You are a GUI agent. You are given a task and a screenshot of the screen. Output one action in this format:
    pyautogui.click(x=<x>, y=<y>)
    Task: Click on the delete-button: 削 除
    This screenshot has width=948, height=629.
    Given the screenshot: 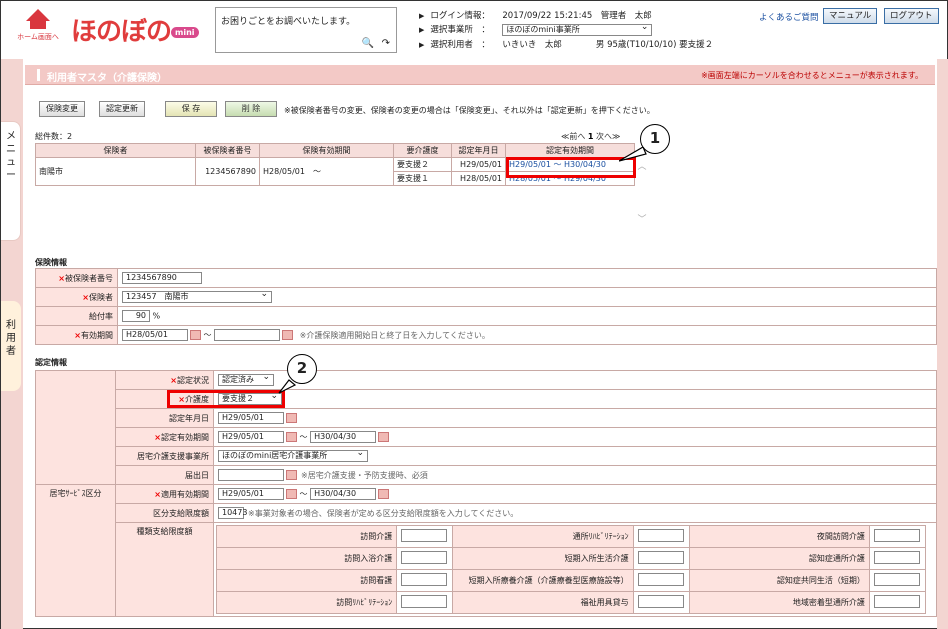 What is the action you would take?
    pyautogui.click(x=251, y=109)
    